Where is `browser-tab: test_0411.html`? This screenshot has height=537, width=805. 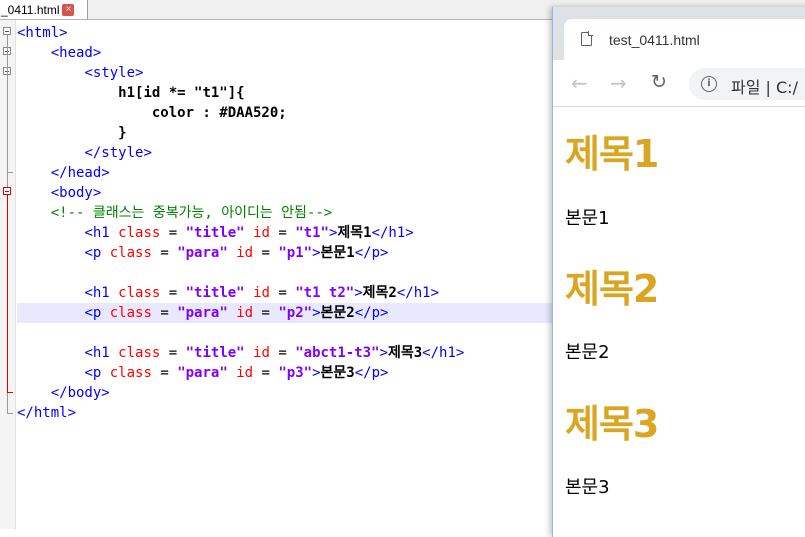
browser-tab: test_0411.html is located at coordinates (684, 39).